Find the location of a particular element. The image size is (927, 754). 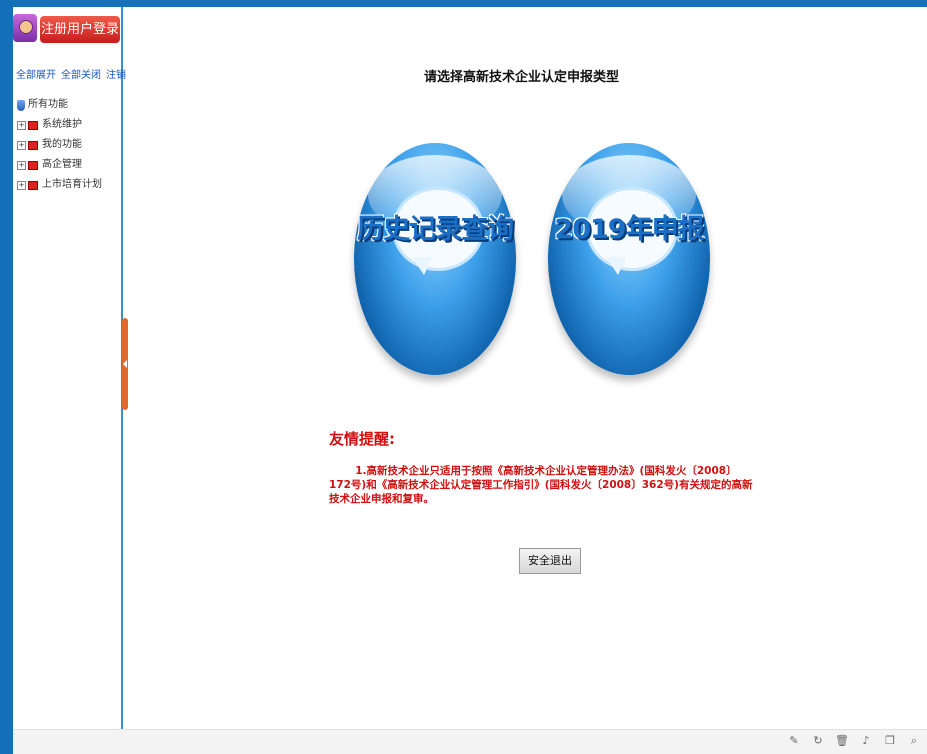

copy-icon: ❐ is located at coordinates (890, 741).